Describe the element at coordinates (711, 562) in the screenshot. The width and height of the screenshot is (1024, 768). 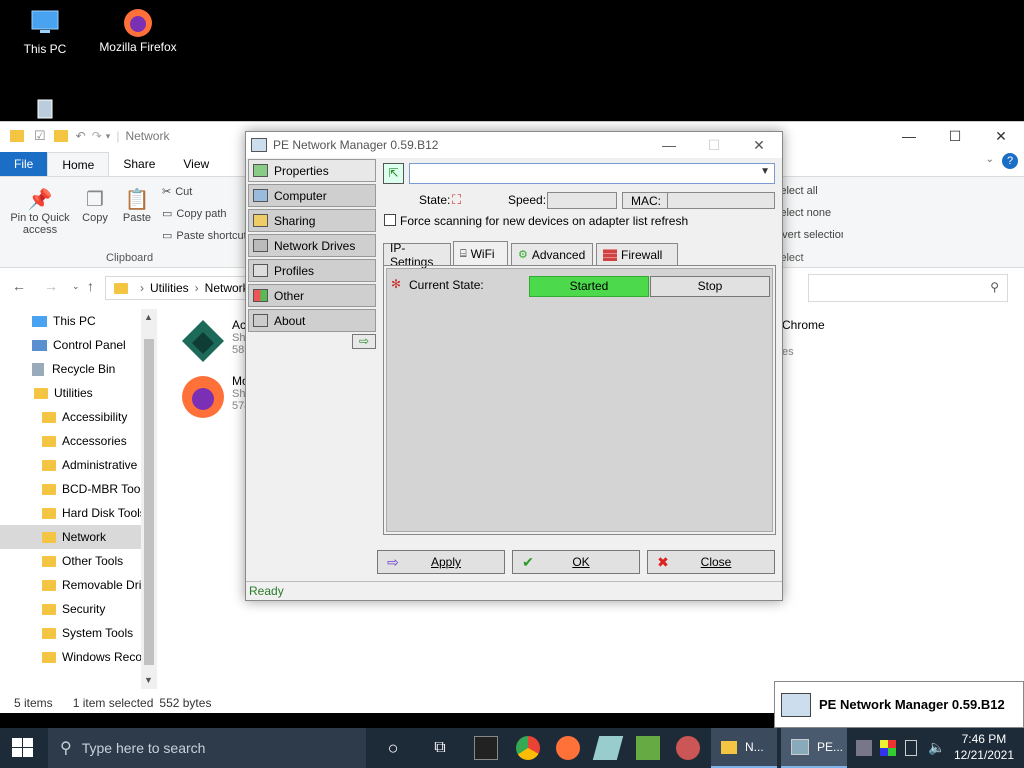
I see `close-dialog-button: ✖ Close` at that location.